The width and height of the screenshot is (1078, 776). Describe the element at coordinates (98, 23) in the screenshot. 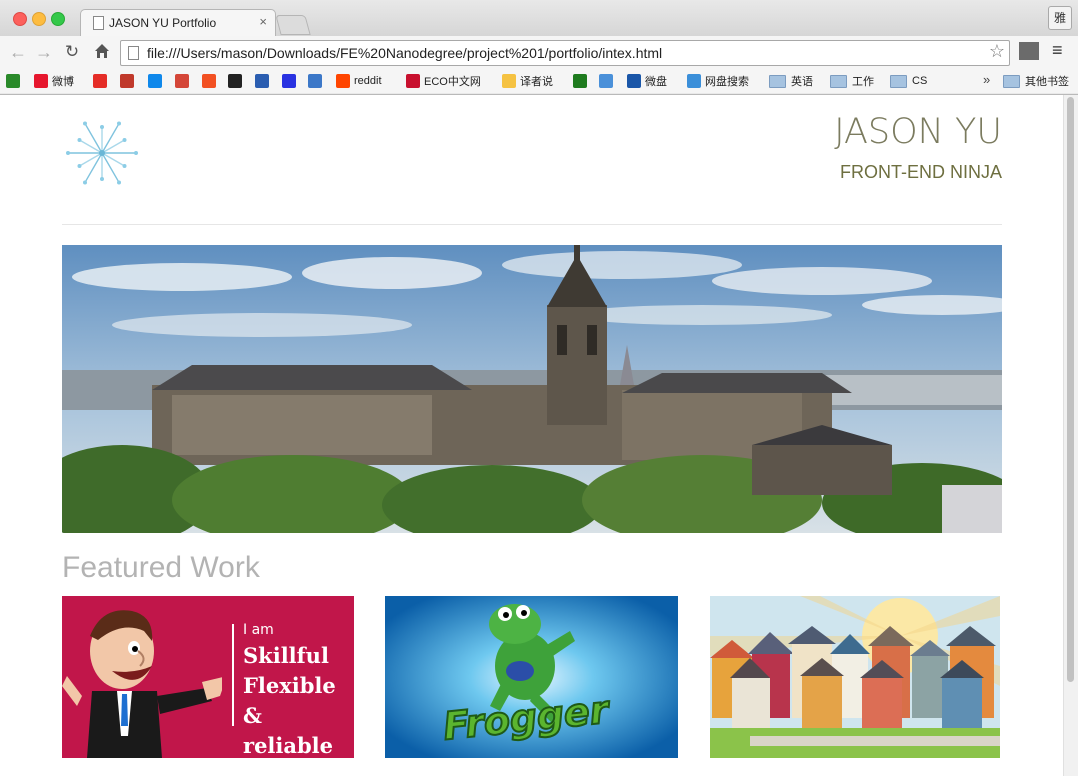

I see `document-icon` at that location.